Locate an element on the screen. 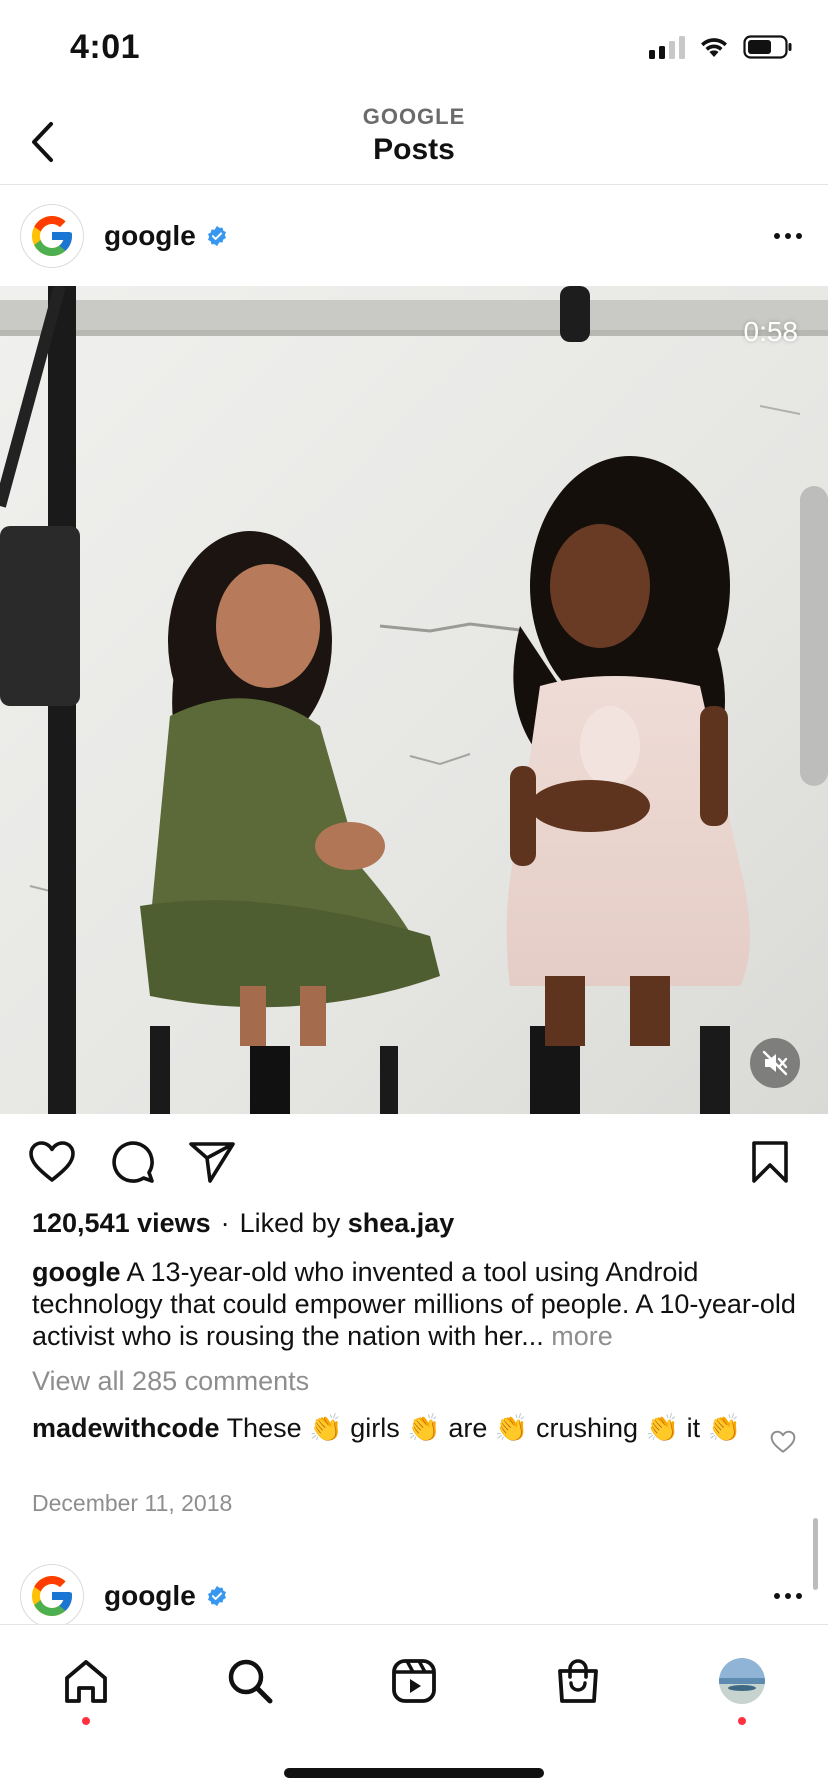 The height and width of the screenshot is (1792, 828). video-duration: 0:58 is located at coordinates (771, 331).